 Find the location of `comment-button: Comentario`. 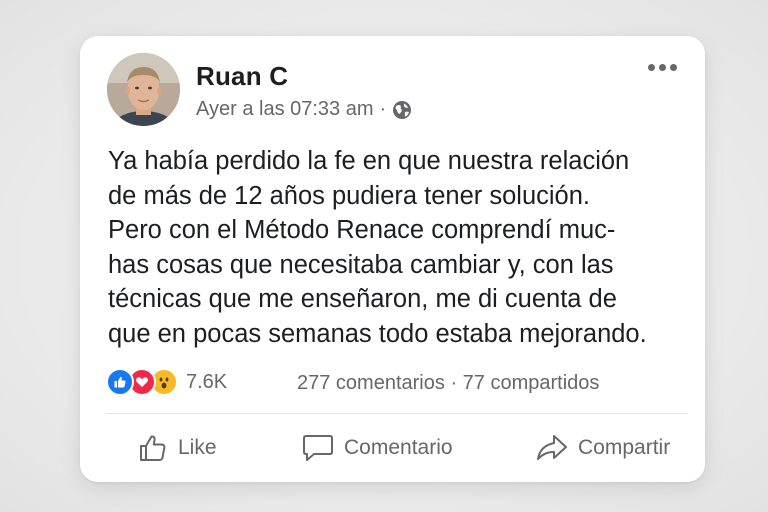

comment-button: Comentario is located at coordinates (377, 448).